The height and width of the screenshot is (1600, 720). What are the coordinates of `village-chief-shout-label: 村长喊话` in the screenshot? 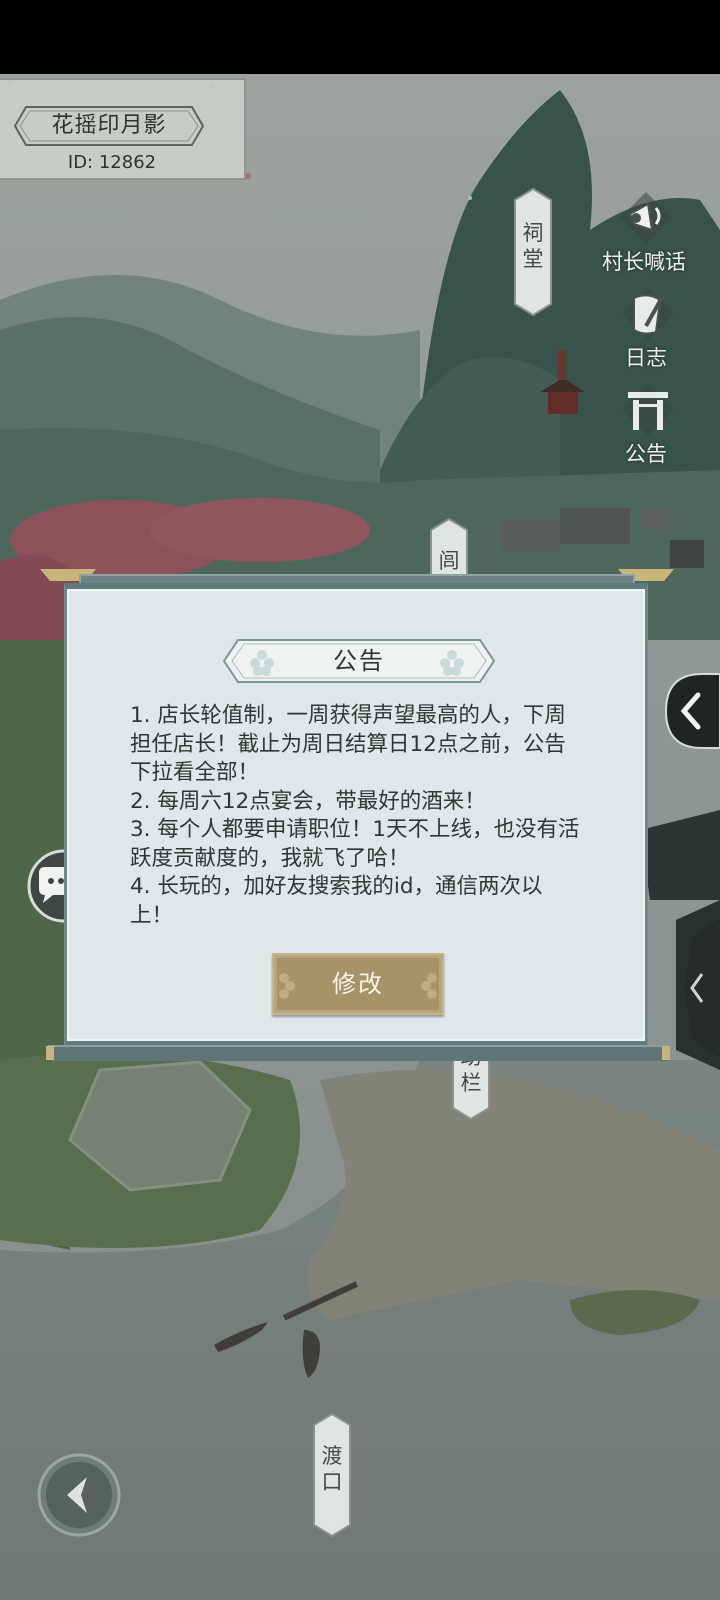 It's located at (644, 262).